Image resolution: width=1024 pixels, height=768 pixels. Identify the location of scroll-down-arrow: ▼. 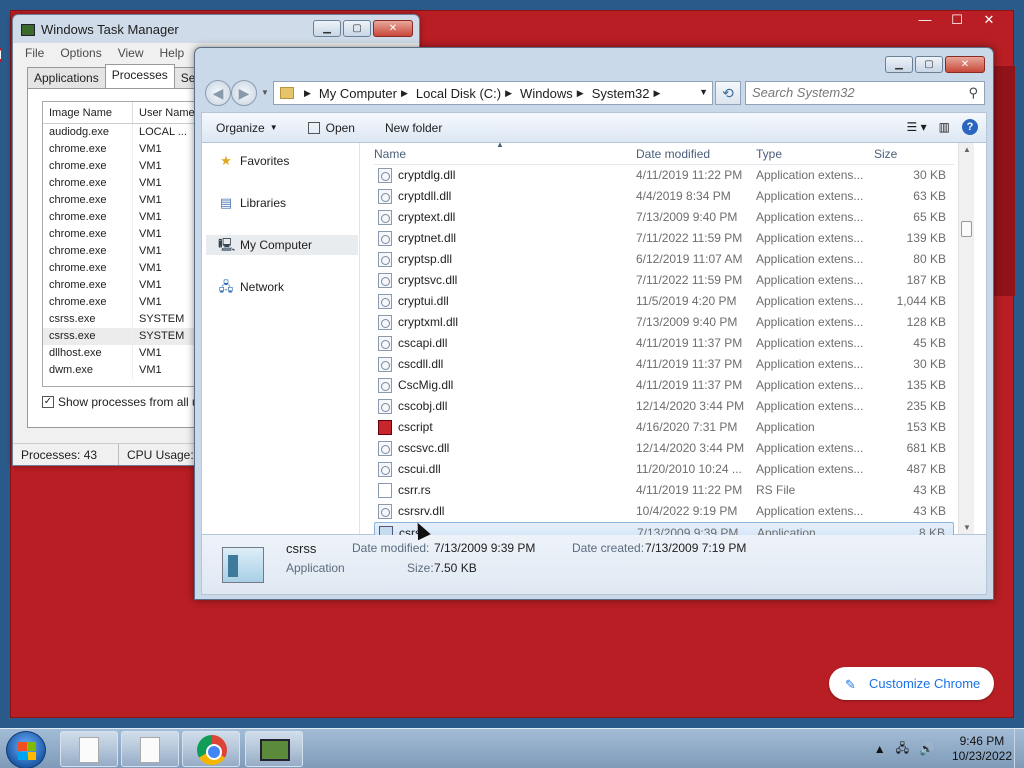
(967, 527).